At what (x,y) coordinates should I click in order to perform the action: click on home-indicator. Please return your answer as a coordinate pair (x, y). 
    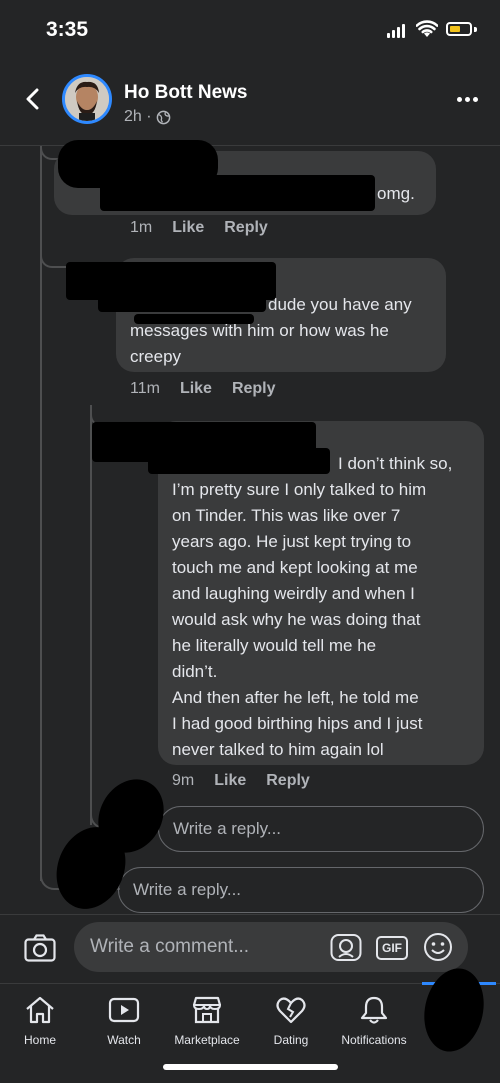
    Looking at the image, I should click on (250, 1067).